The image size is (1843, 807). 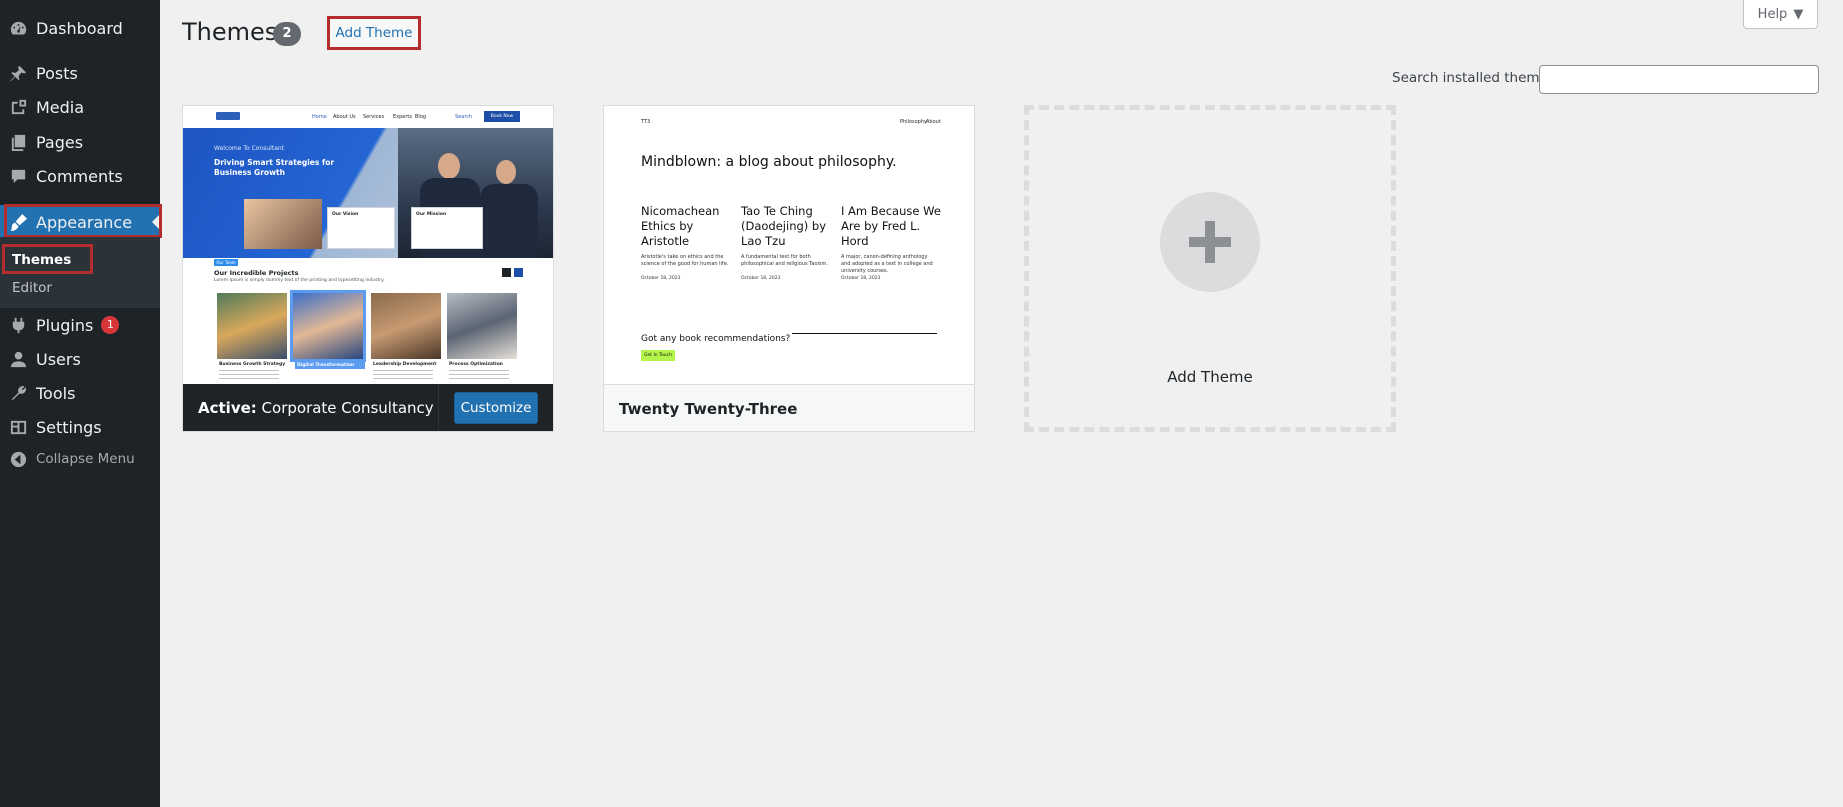 I want to click on menu-tools: Tools, so click(x=80, y=393).